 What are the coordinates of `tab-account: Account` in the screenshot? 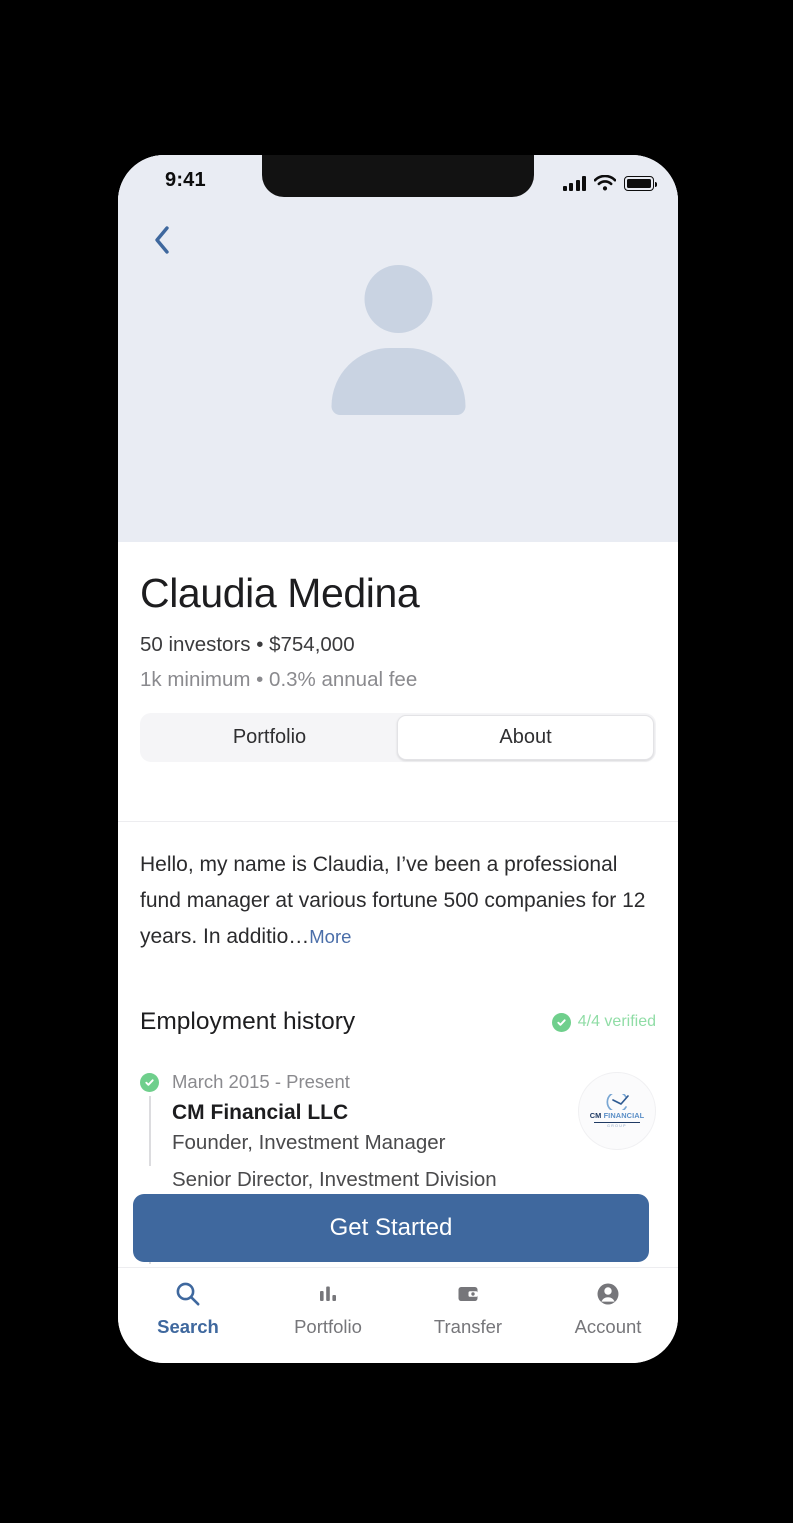 It's located at (608, 1309).